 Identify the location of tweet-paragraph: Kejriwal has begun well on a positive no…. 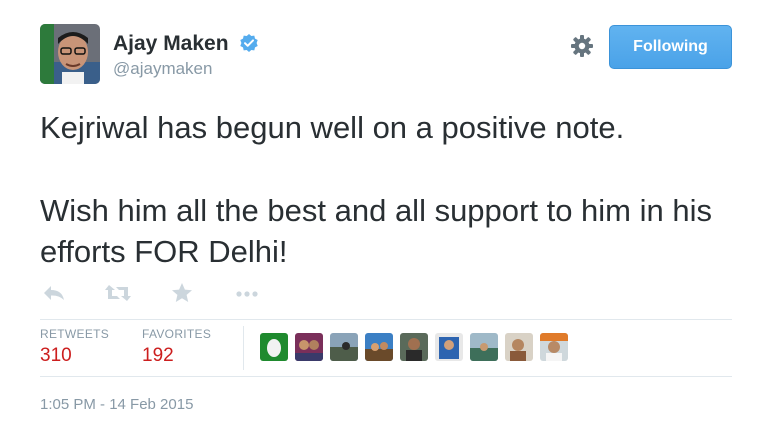
(332, 127).